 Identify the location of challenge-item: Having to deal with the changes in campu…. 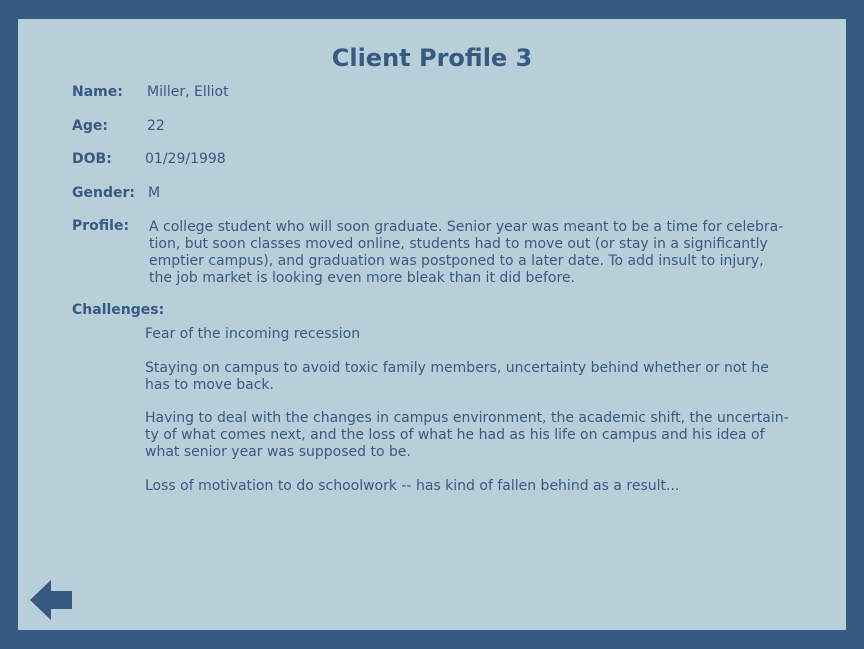
(475, 435).